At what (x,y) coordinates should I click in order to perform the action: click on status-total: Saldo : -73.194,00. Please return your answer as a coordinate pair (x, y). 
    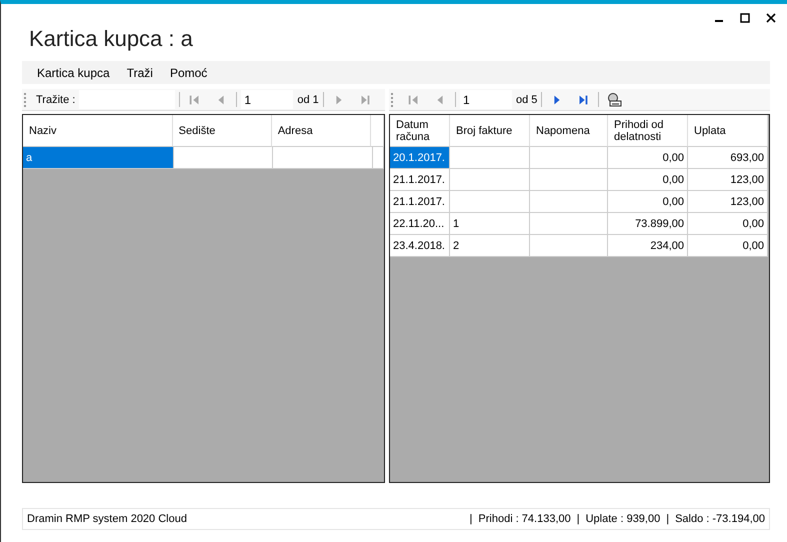
    Looking at the image, I should click on (720, 519).